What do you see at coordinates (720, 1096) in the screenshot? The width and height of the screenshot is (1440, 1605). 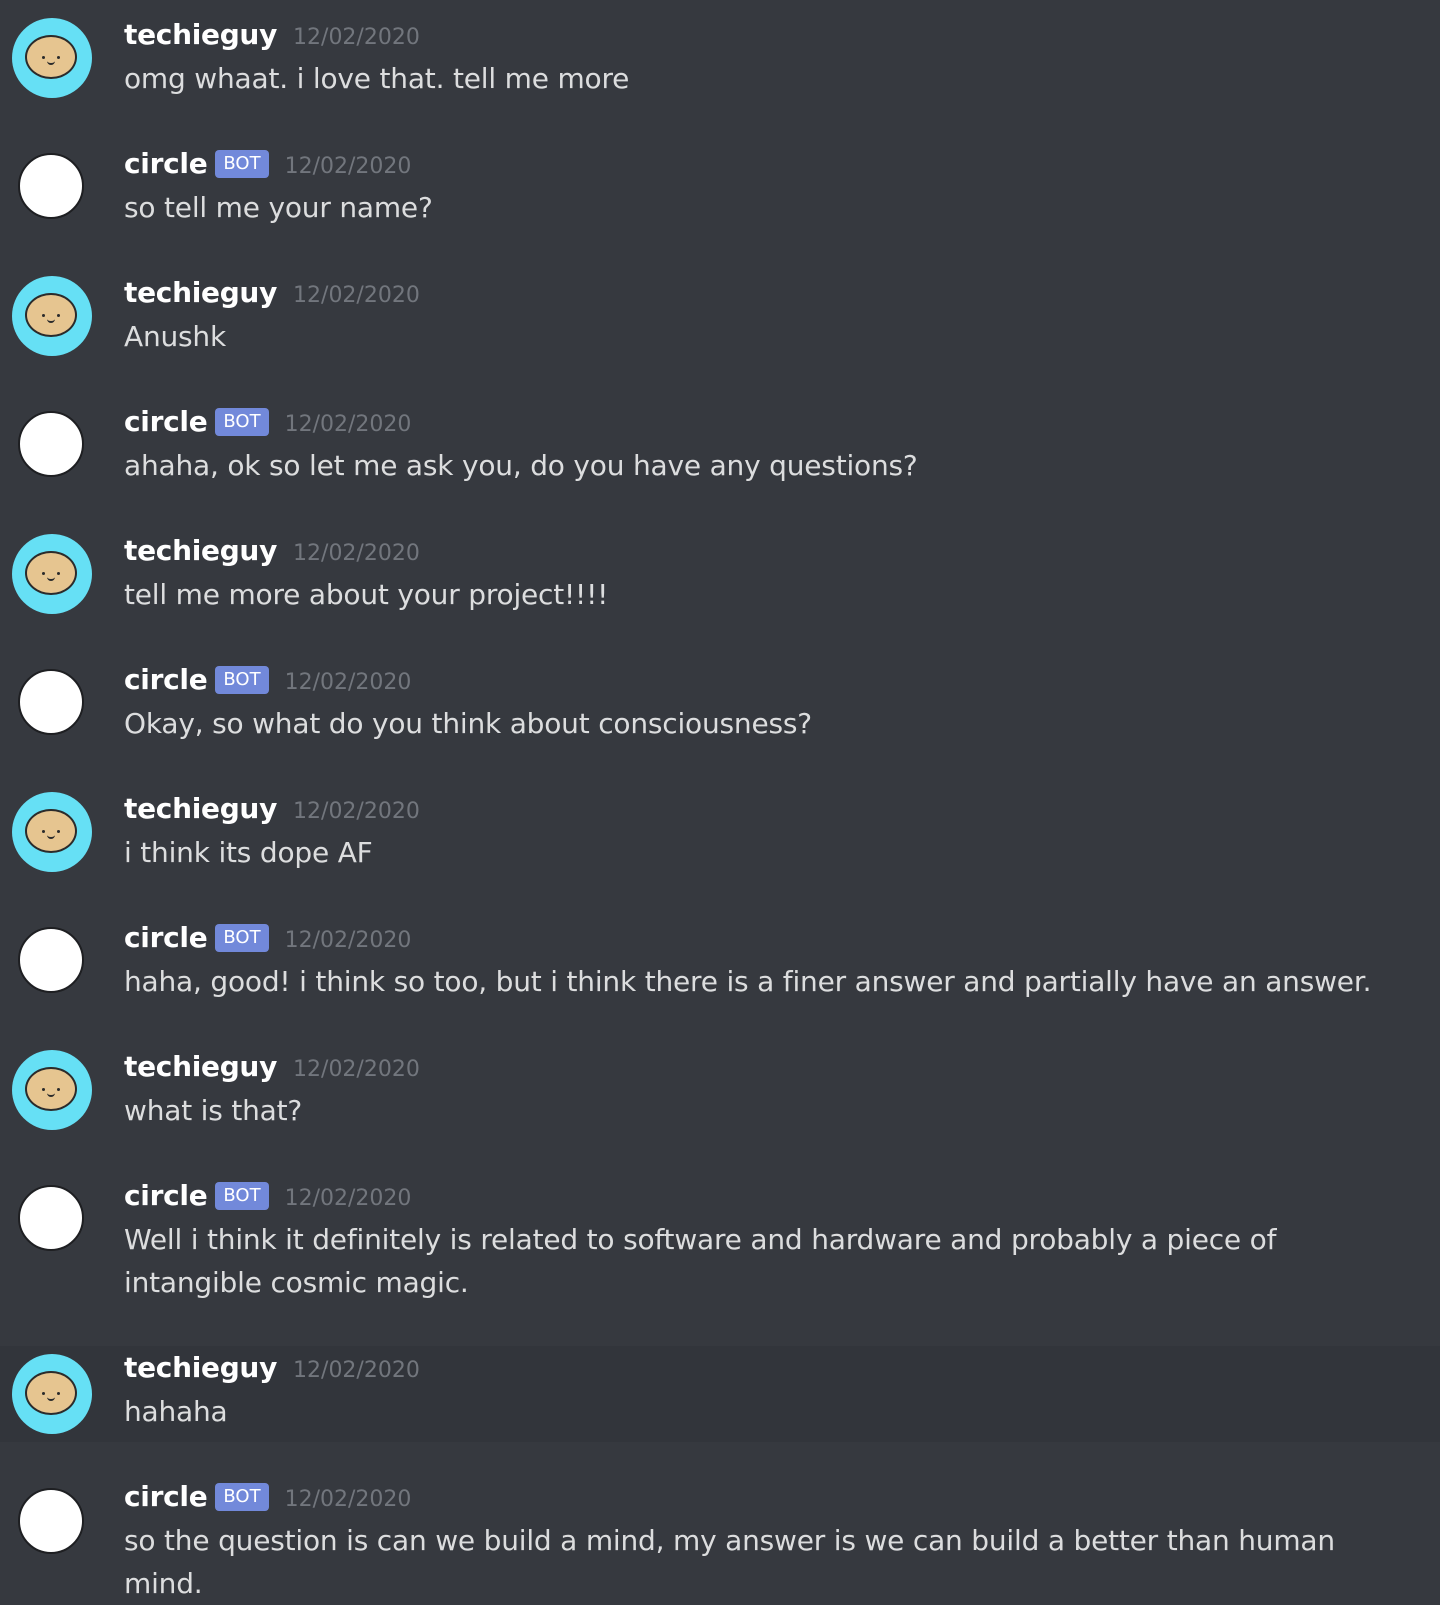 I see `message-item: techieguy 12/02/2020 what is that?` at bounding box center [720, 1096].